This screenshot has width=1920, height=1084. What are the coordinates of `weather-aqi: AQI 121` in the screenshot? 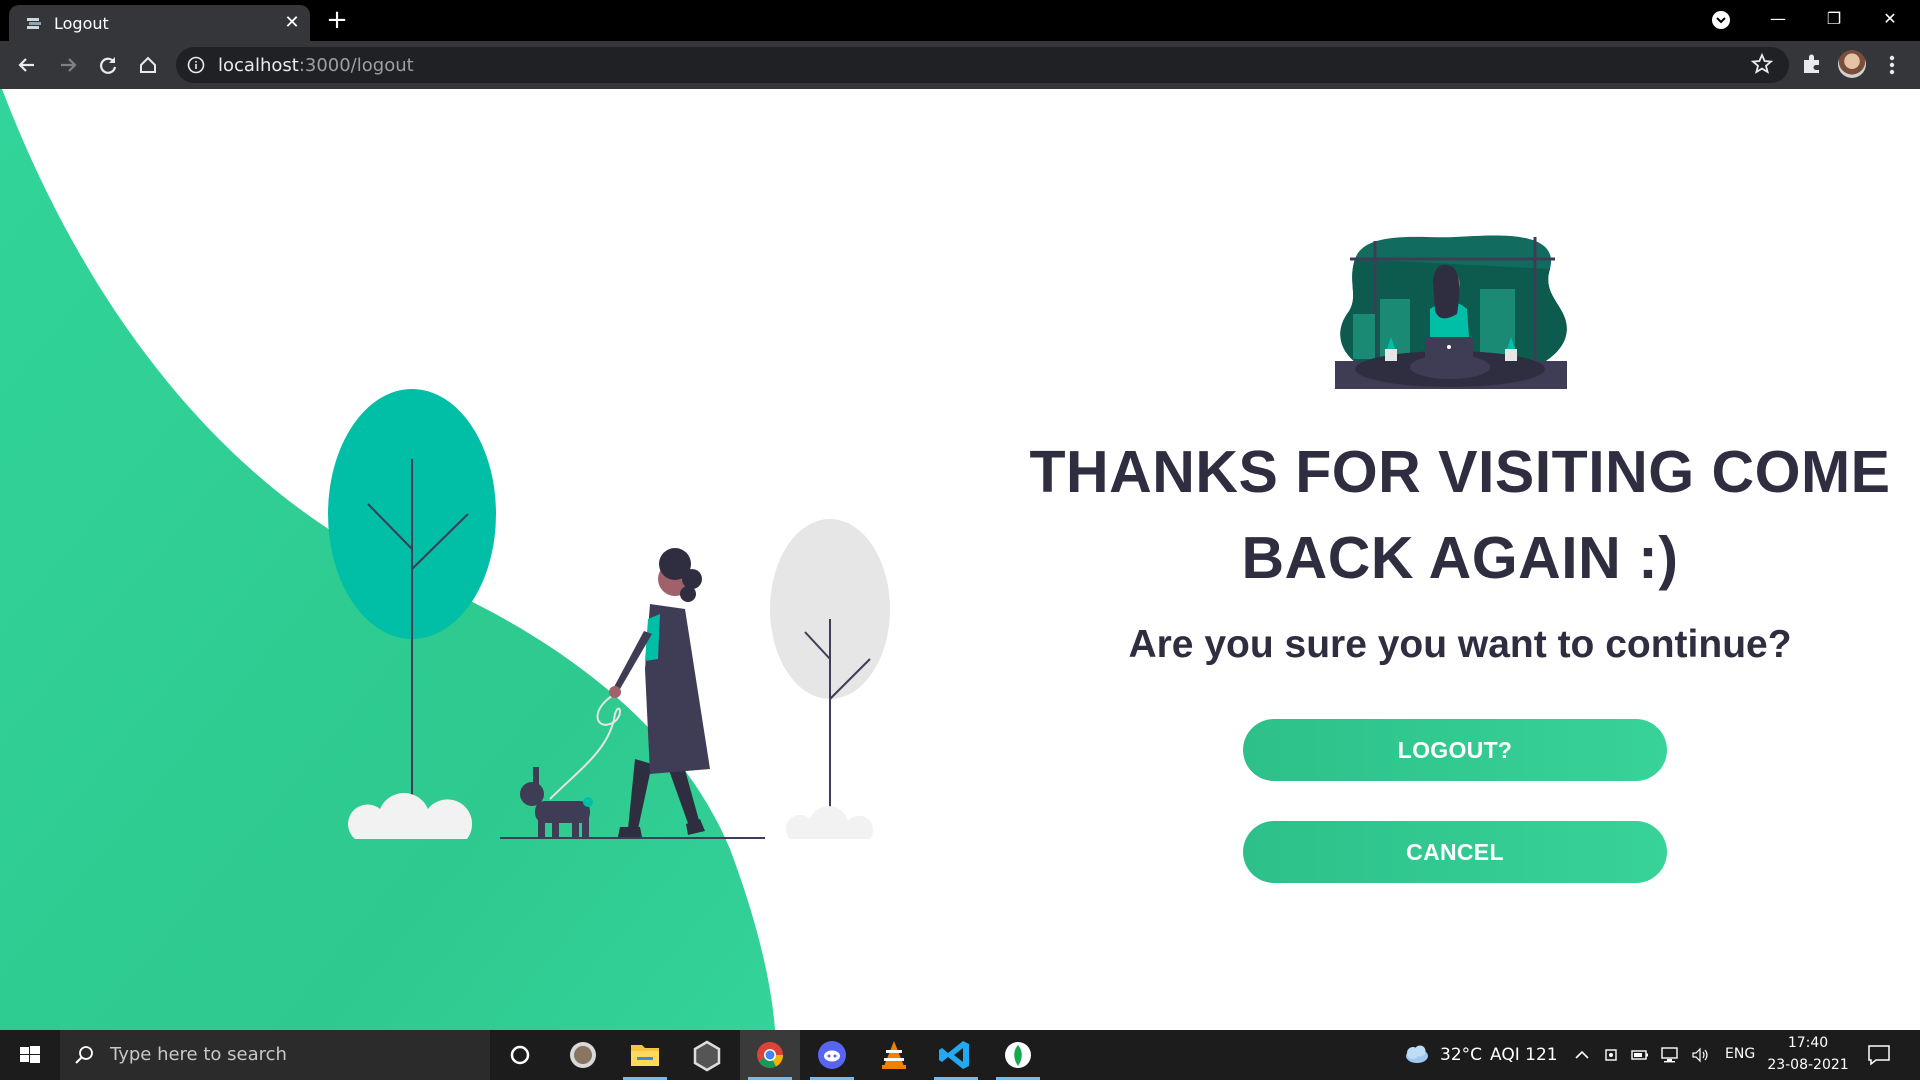 It's located at (1524, 1055).